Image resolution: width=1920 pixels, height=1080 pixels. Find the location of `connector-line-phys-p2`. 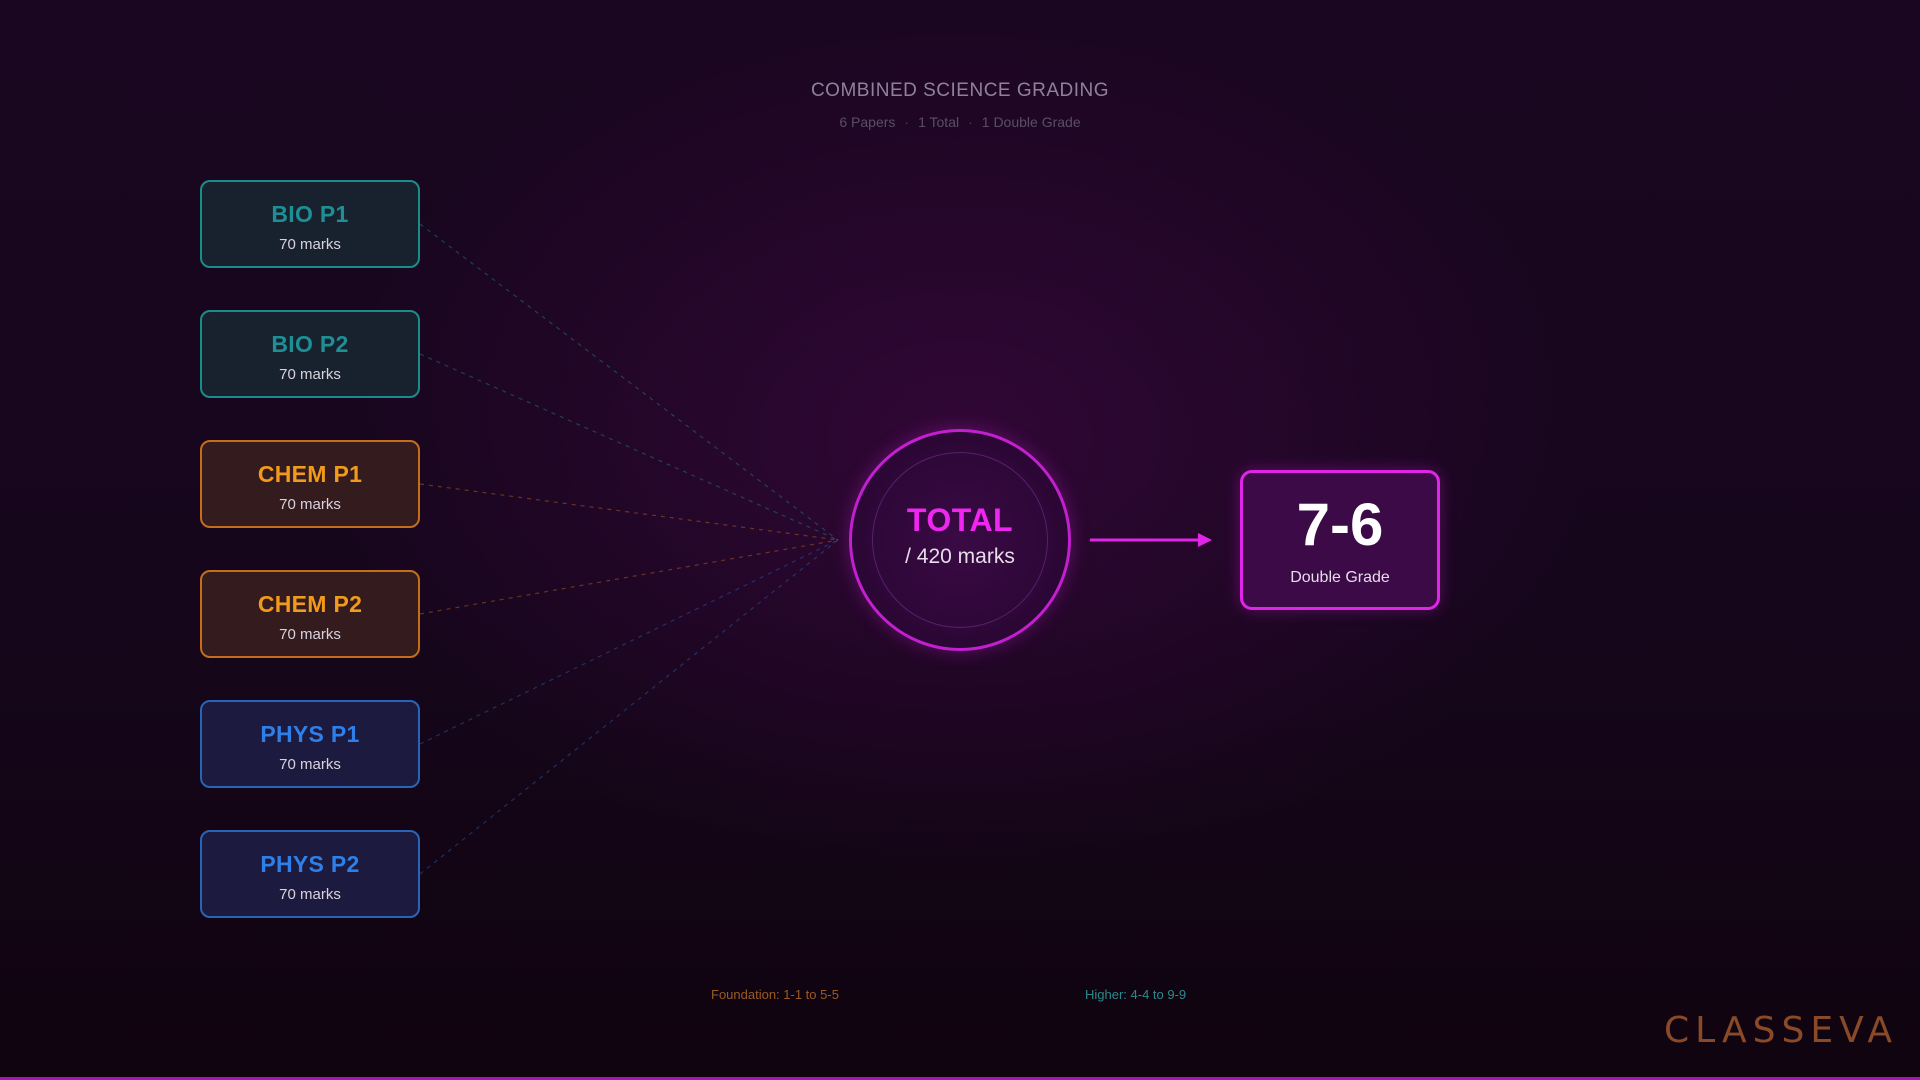

connector-line-phys-p2 is located at coordinates (629, 707).